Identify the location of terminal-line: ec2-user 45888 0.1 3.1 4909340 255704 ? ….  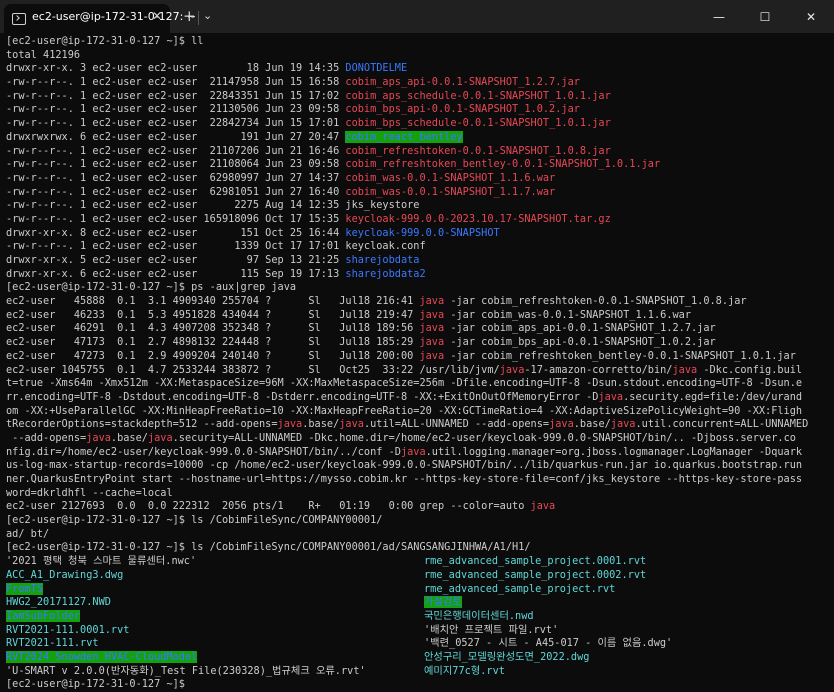
(416, 302).